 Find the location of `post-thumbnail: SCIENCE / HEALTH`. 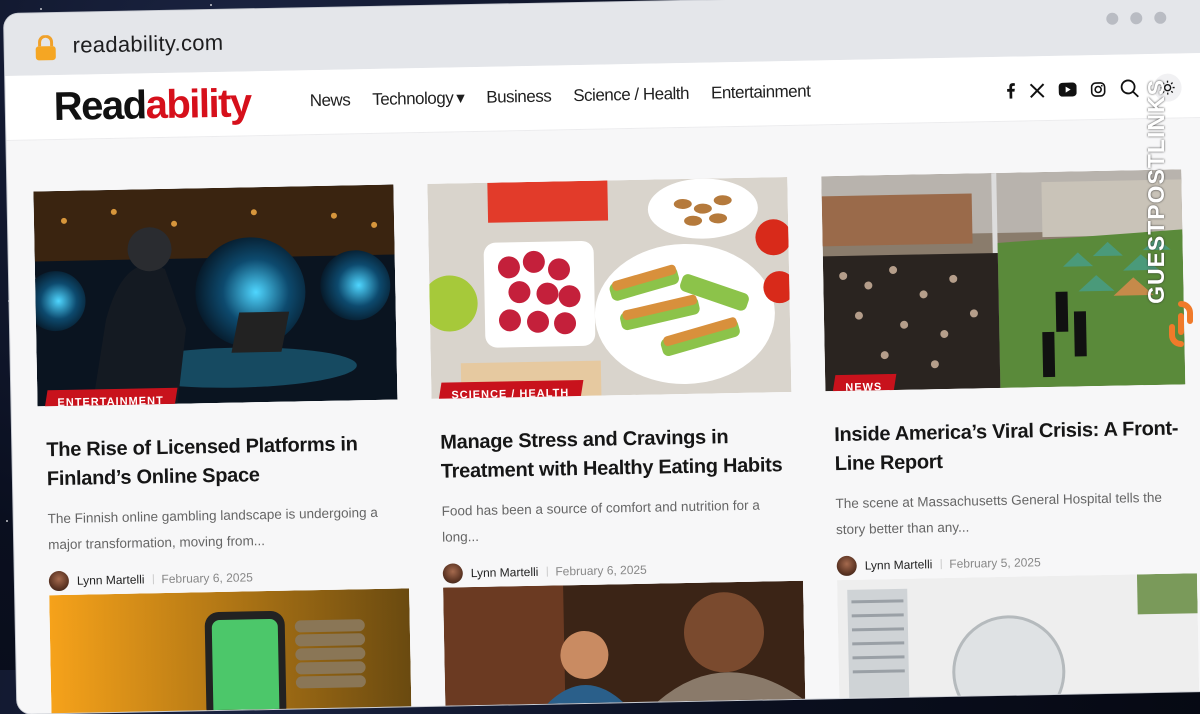

post-thumbnail: SCIENCE / HEALTH is located at coordinates (609, 287).